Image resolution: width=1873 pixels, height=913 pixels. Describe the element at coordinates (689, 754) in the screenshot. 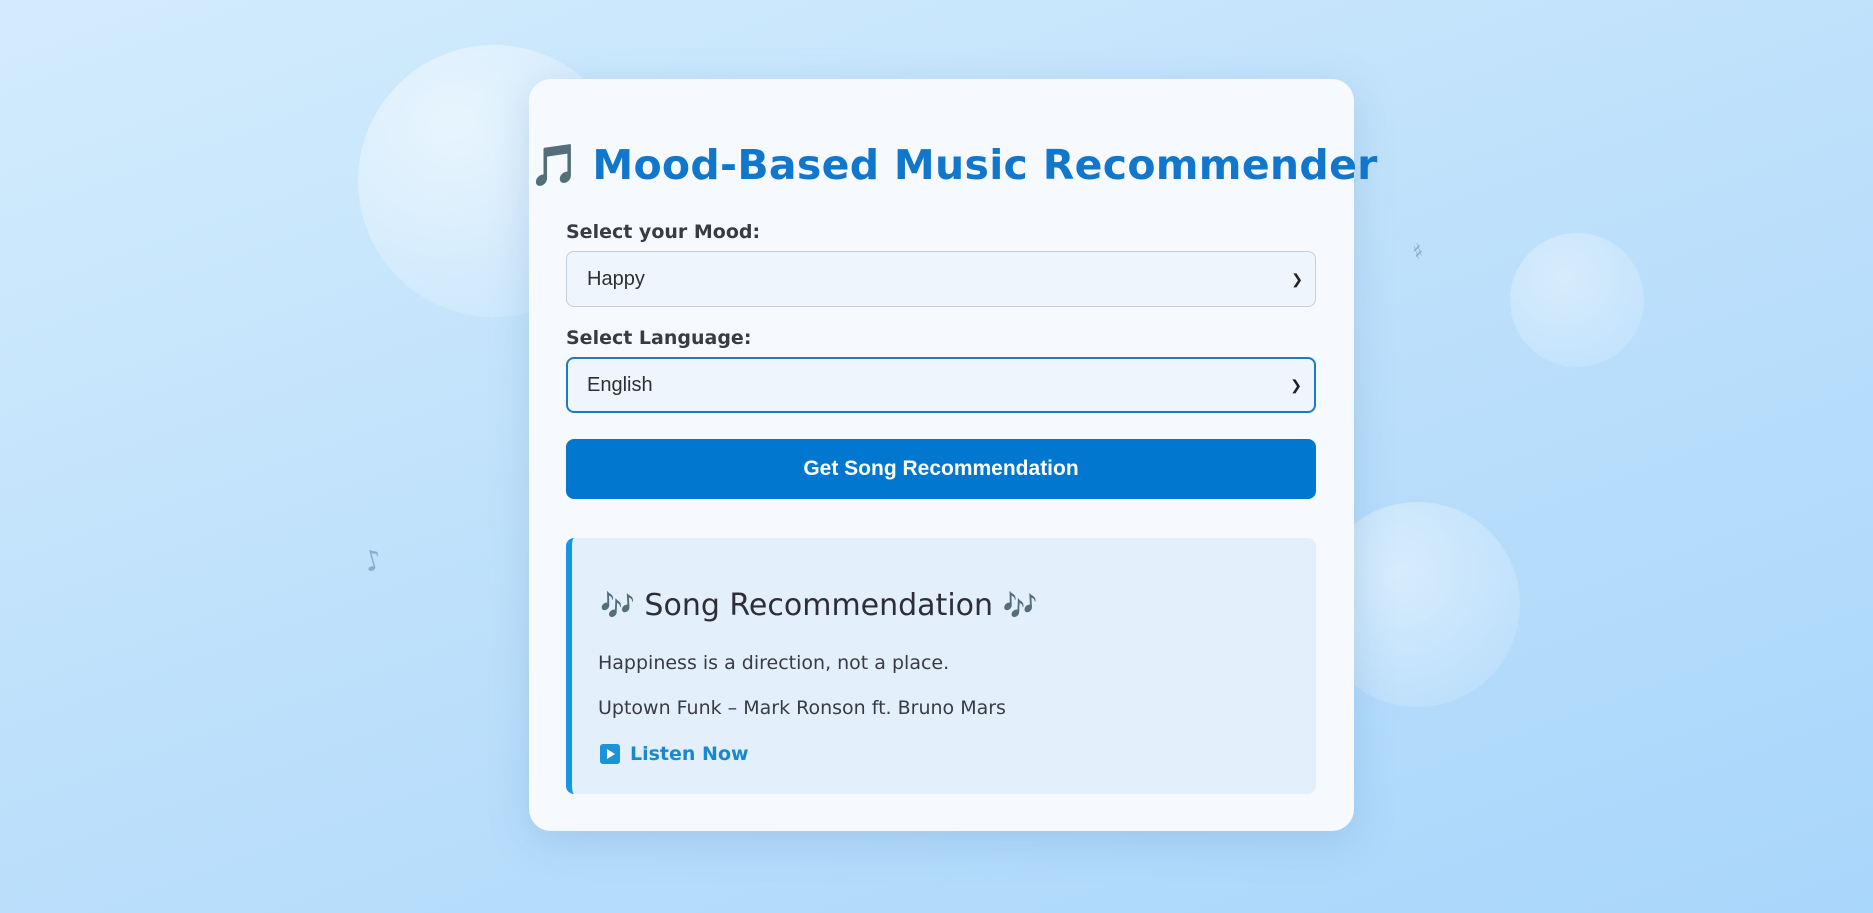

I see `listen-now-label: Listen Now` at that location.